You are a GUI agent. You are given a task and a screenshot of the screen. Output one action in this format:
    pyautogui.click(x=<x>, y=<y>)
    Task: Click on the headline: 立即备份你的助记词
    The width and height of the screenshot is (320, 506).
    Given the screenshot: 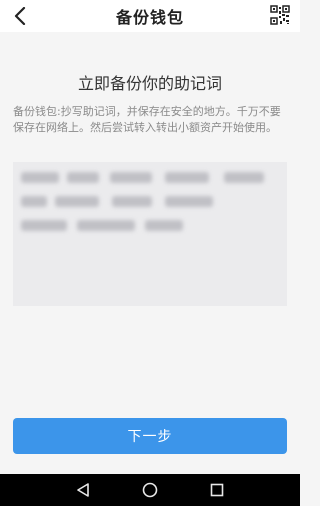 What is the action you would take?
    pyautogui.click(x=149, y=83)
    